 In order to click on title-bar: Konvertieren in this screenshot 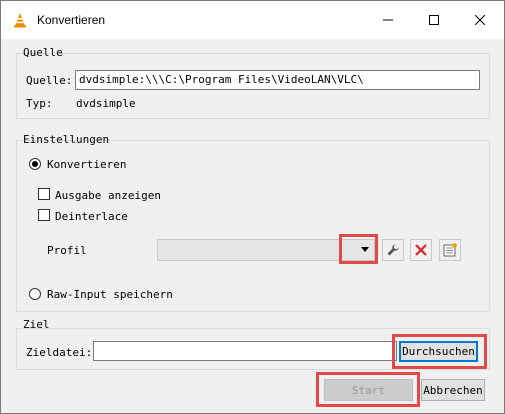, I will do `click(252, 20)`.